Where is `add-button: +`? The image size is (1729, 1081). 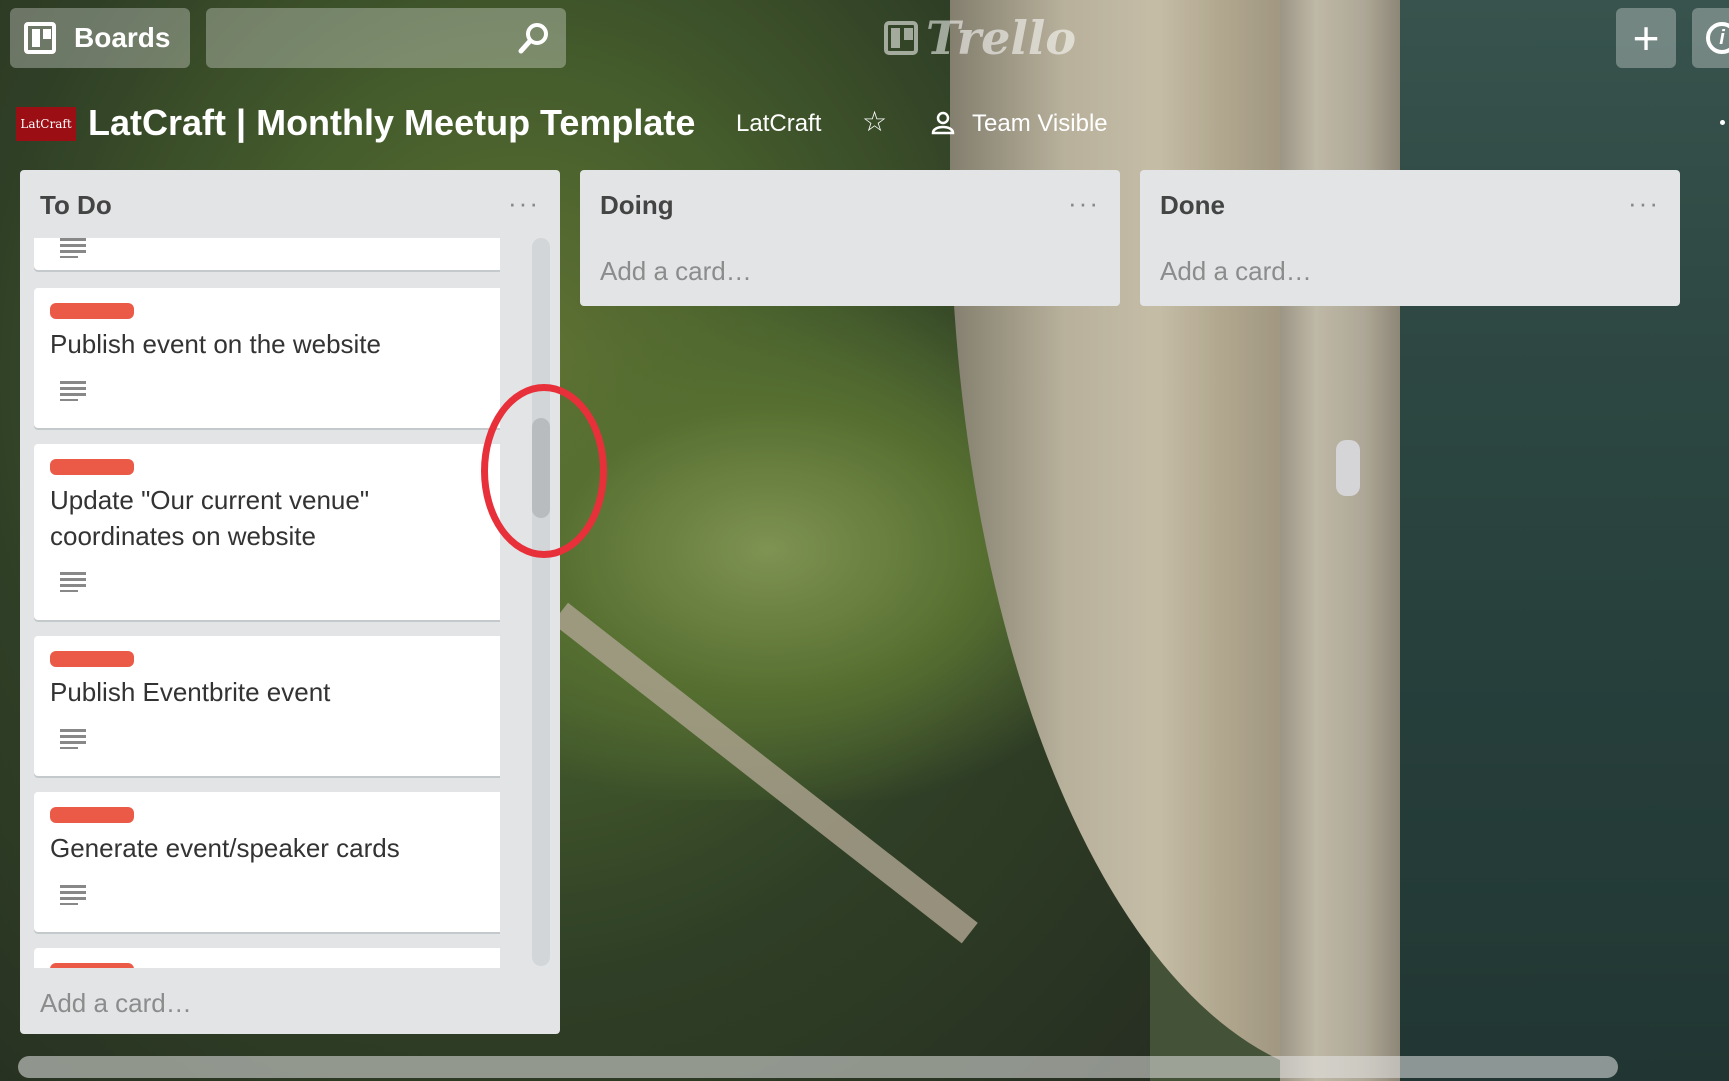
add-button: + is located at coordinates (1646, 38).